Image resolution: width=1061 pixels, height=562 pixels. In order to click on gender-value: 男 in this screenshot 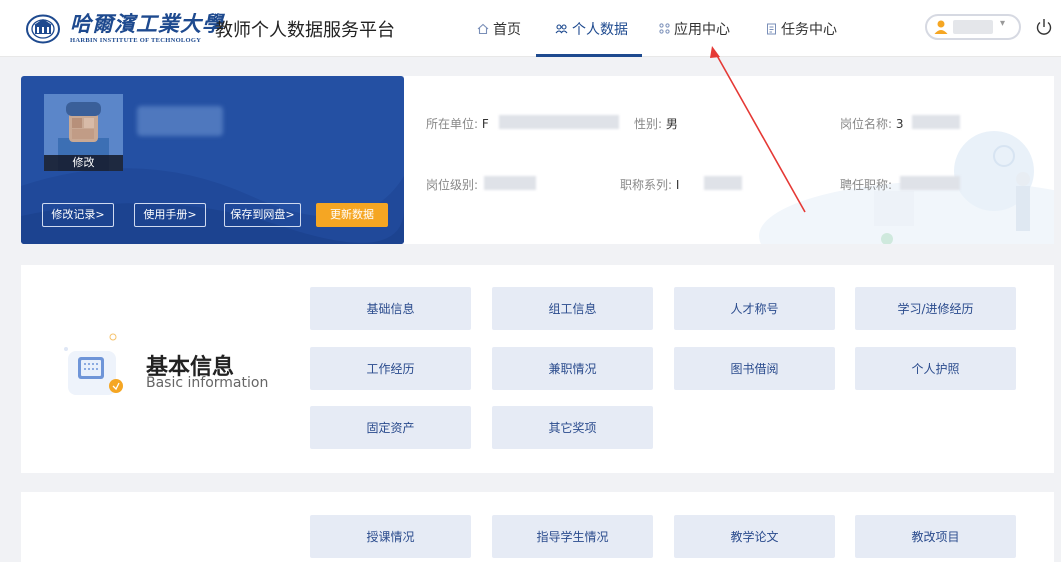, I will do `click(671, 124)`.